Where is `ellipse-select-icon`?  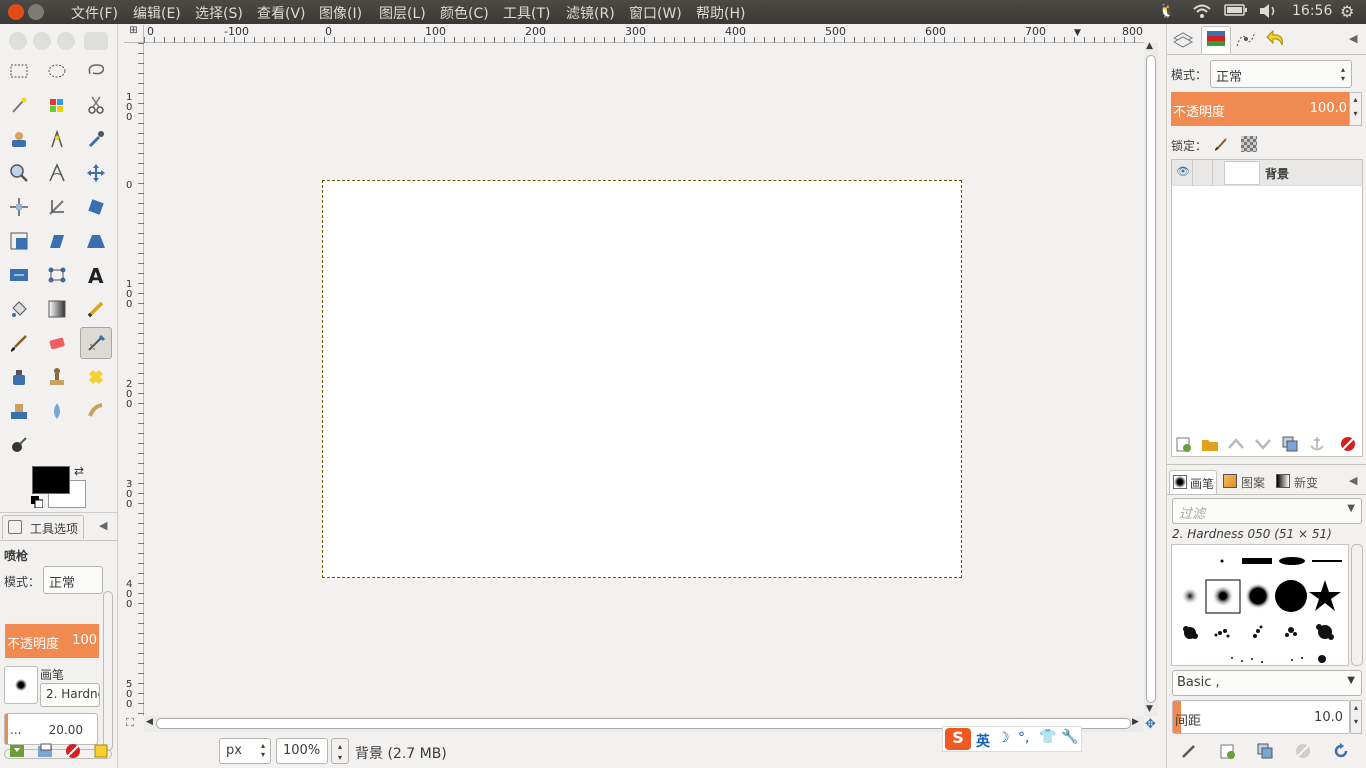 ellipse-select-icon is located at coordinates (57, 71).